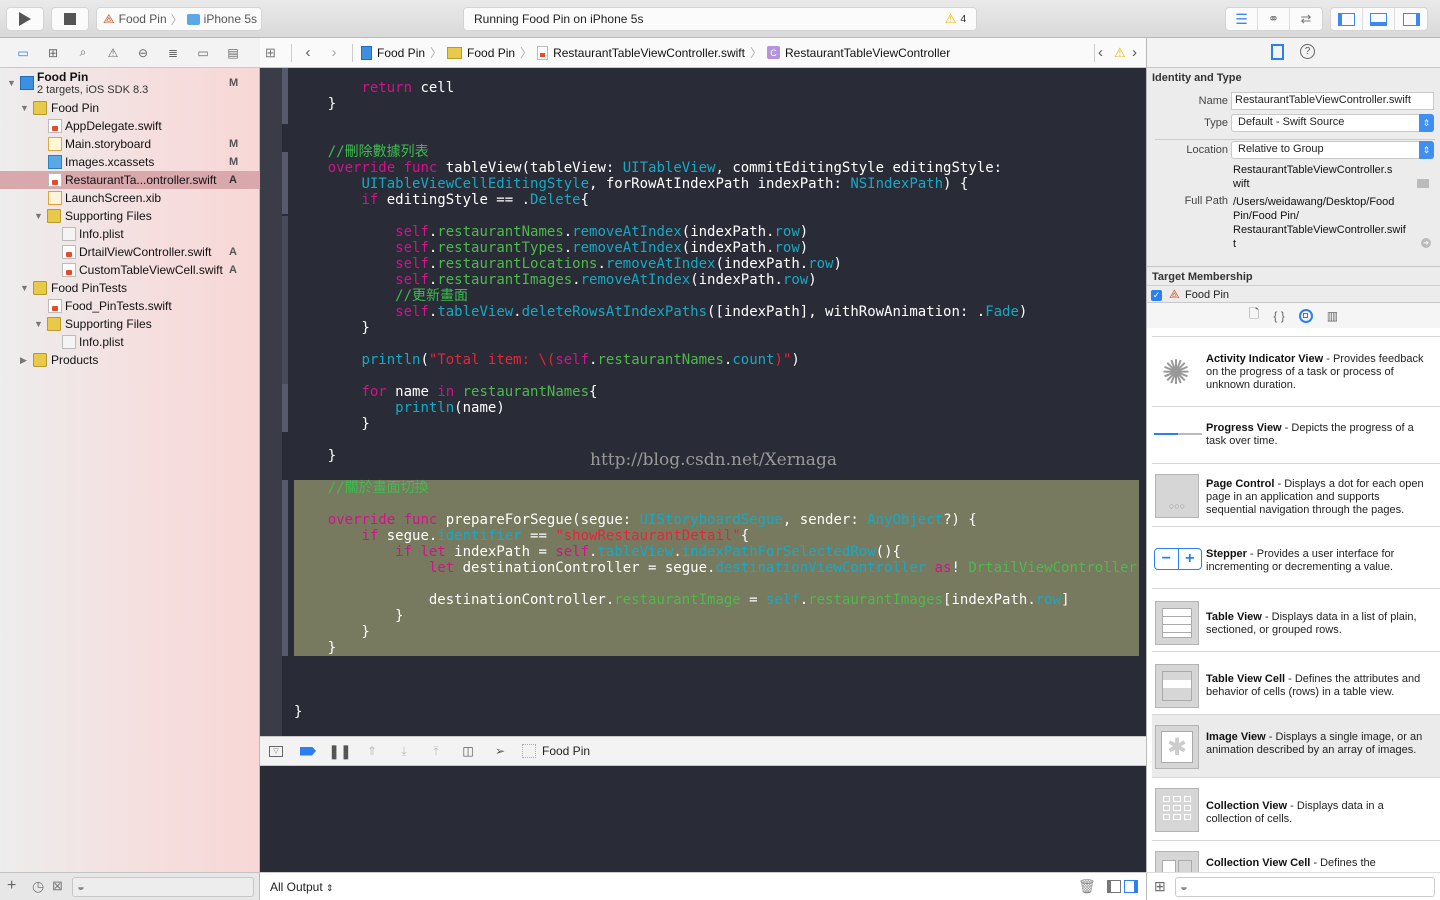 The height and width of the screenshot is (900, 1440). Describe the element at coordinates (93, 90) in the screenshot. I see `project-subtitle: 2 targets, iOS SDK 8.3` at that location.